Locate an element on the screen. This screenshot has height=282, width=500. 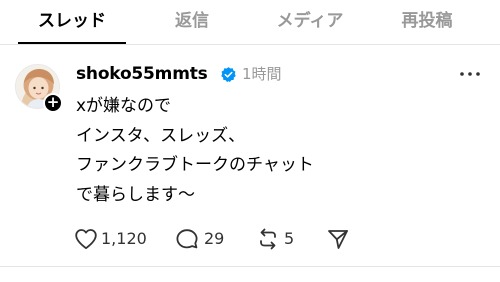
like-button: 1,120 is located at coordinates (114, 239).